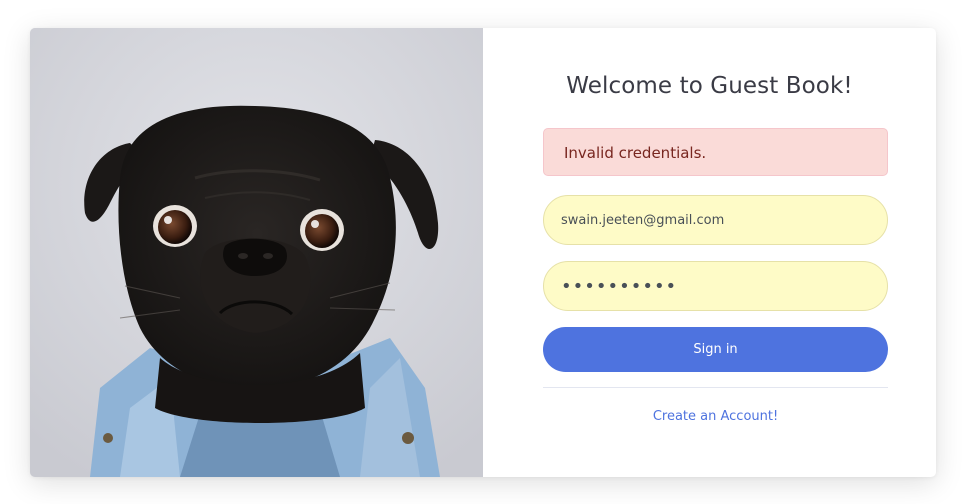  Describe the element at coordinates (715, 220) in the screenshot. I see `email-field` at that location.